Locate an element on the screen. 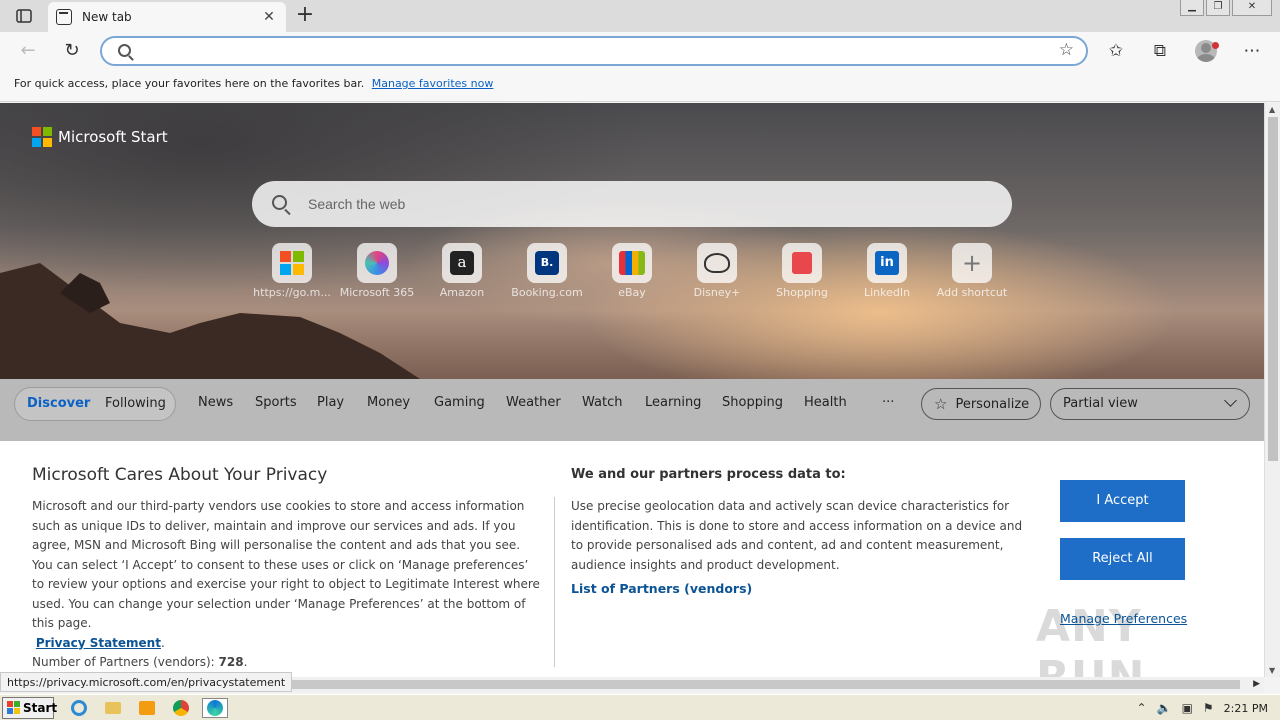 This screenshot has height=720, width=1280. shortcut-linkedin: in LinkedIn is located at coordinates (887, 271).